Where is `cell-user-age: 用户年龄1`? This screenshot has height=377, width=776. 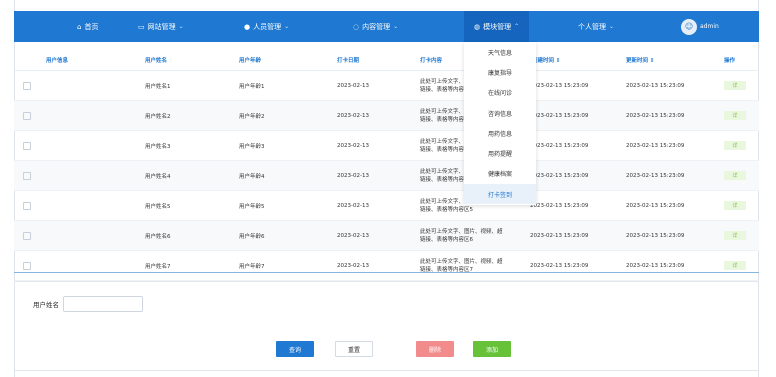
cell-user-age: 用户年龄1 is located at coordinates (252, 86).